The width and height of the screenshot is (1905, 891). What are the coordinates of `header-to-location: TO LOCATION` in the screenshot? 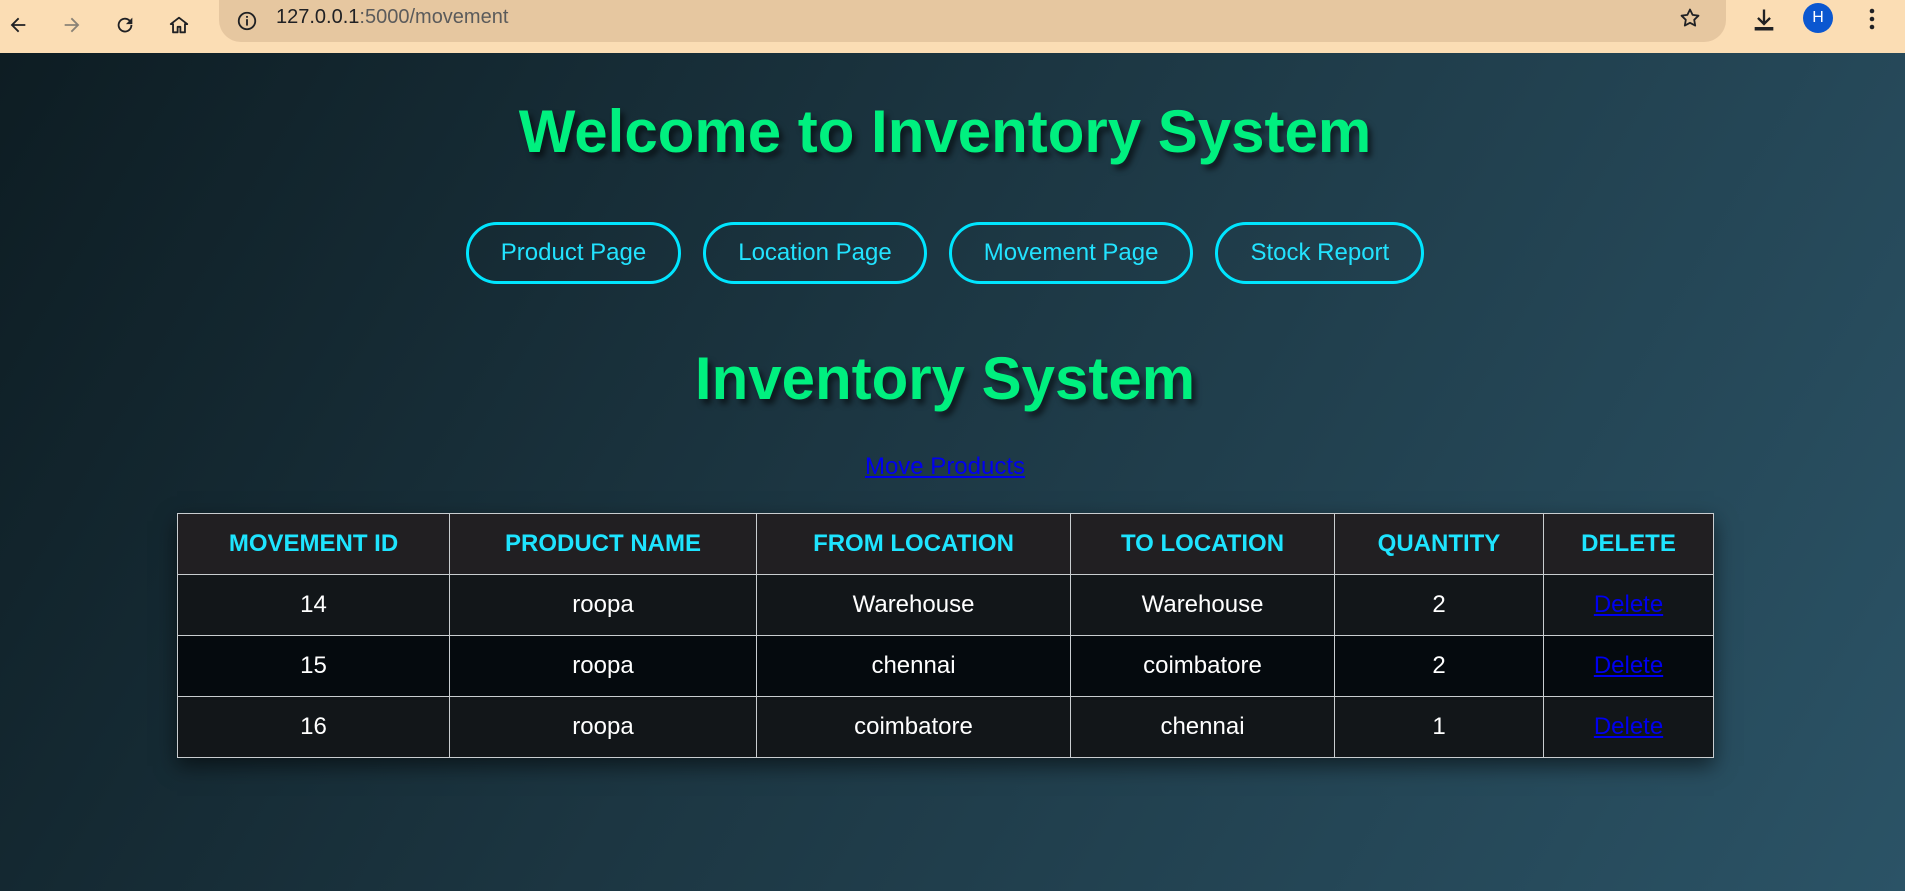 It's located at (1202, 544).